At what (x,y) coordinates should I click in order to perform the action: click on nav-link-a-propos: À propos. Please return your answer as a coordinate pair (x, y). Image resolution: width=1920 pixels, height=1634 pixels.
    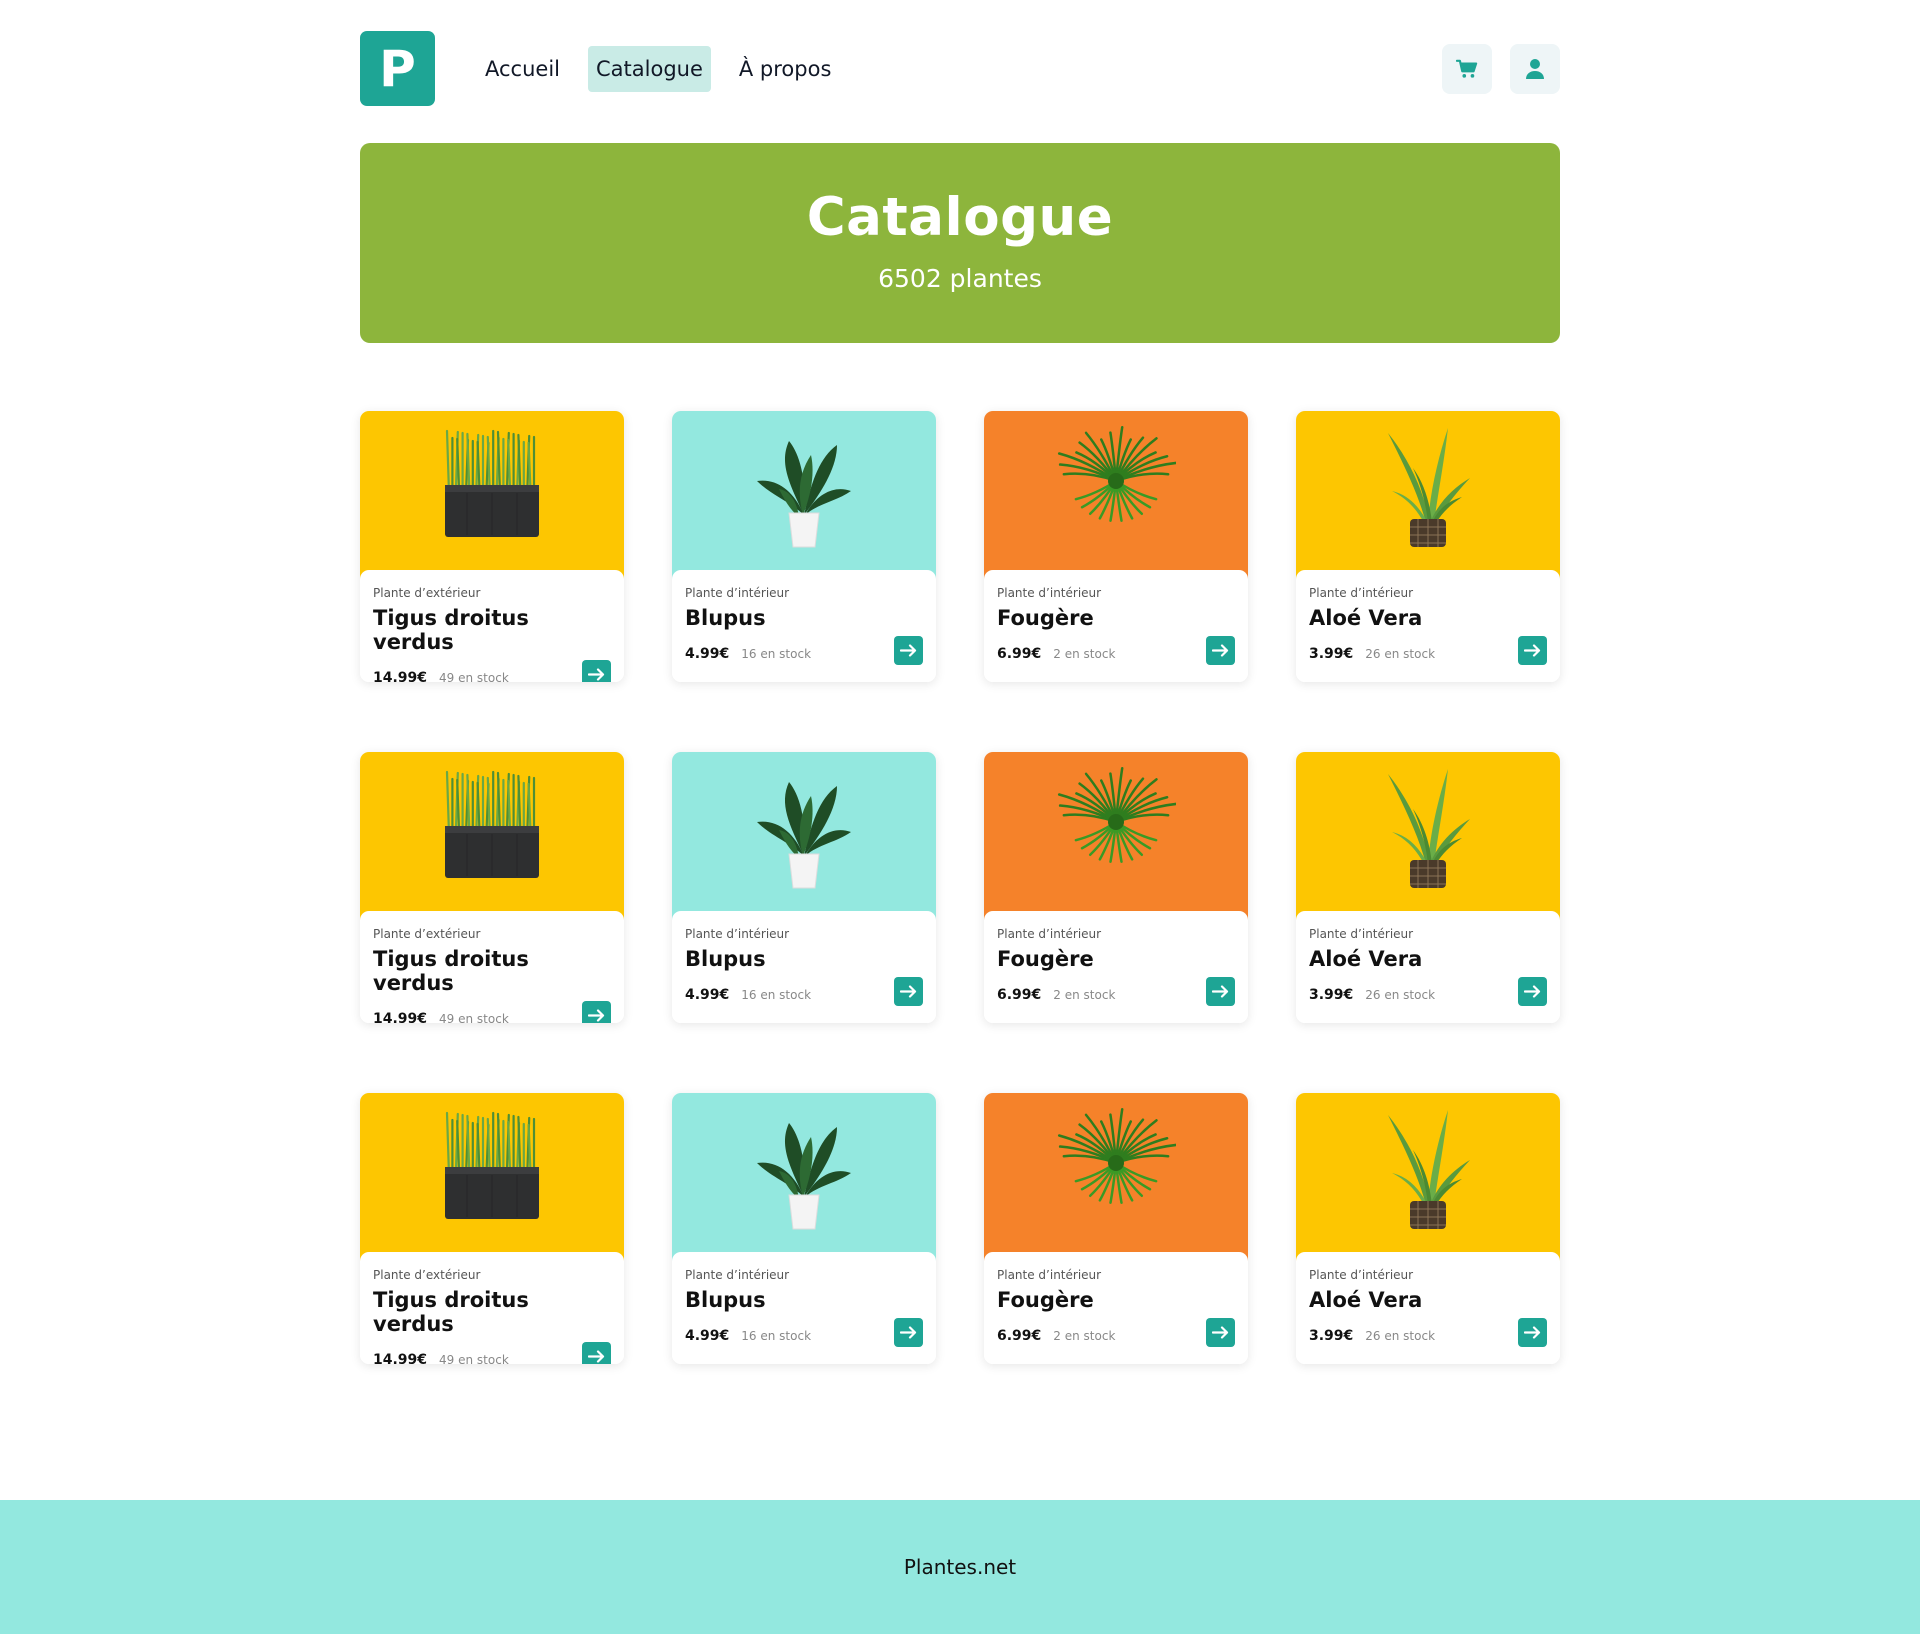
    Looking at the image, I should click on (785, 69).